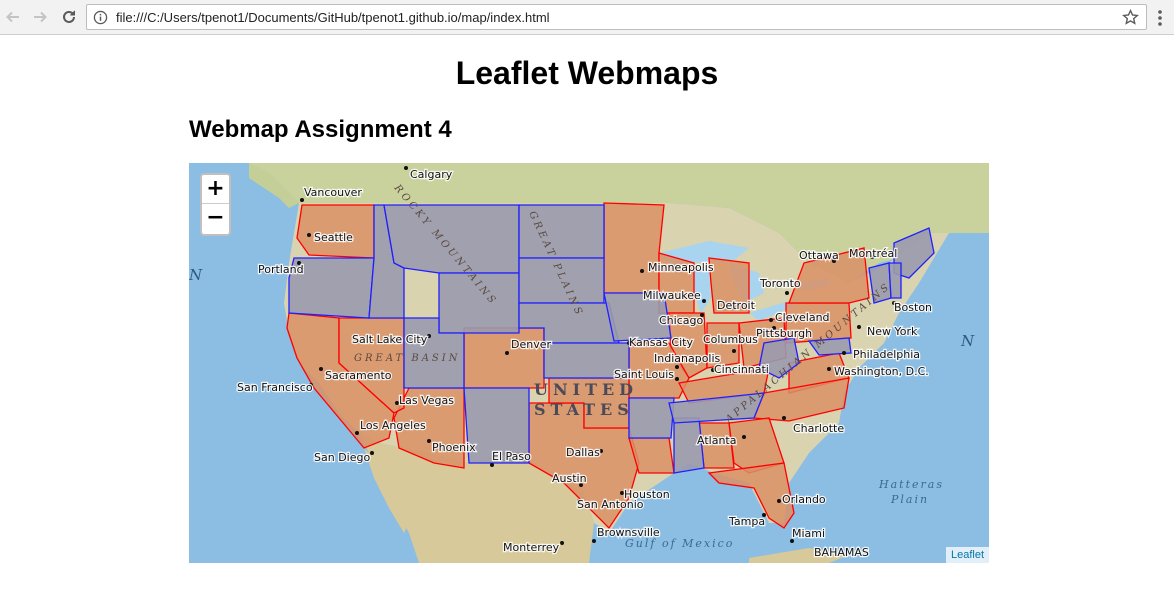 The height and width of the screenshot is (612, 1174). What do you see at coordinates (215, 218) in the screenshot?
I see `zoom-out-button: −` at bounding box center [215, 218].